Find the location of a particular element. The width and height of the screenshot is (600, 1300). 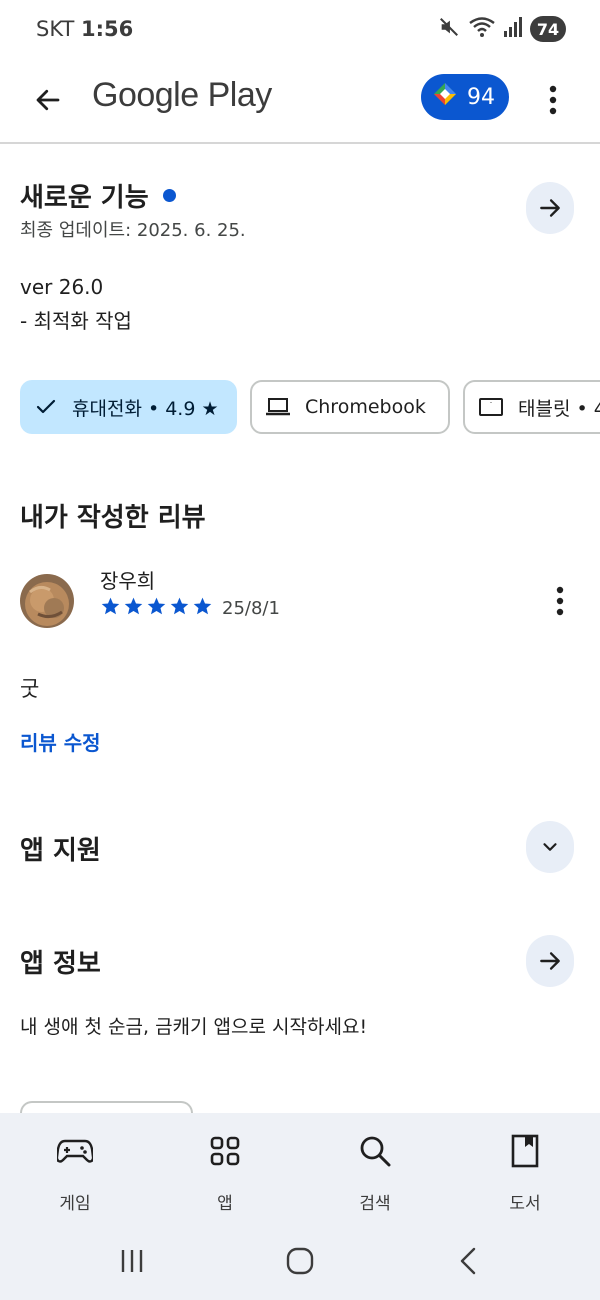

device-filter-chips: 휴대전화 • 4.9 ★ Chromebook 태블릿 • 4 is located at coordinates (310, 408).